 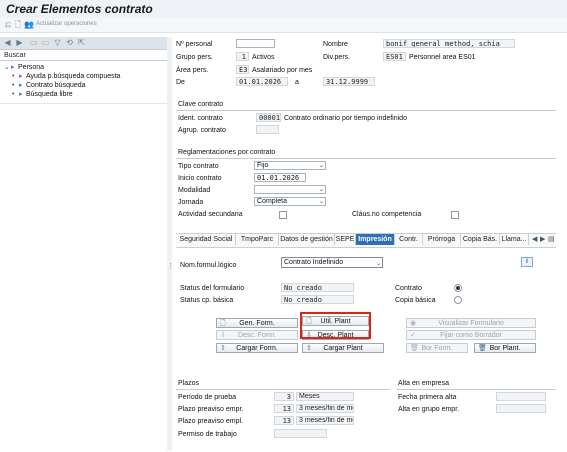 What do you see at coordinates (409, 239) in the screenshot?
I see `tab-contr: Contr.` at bounding box center [409, 239].